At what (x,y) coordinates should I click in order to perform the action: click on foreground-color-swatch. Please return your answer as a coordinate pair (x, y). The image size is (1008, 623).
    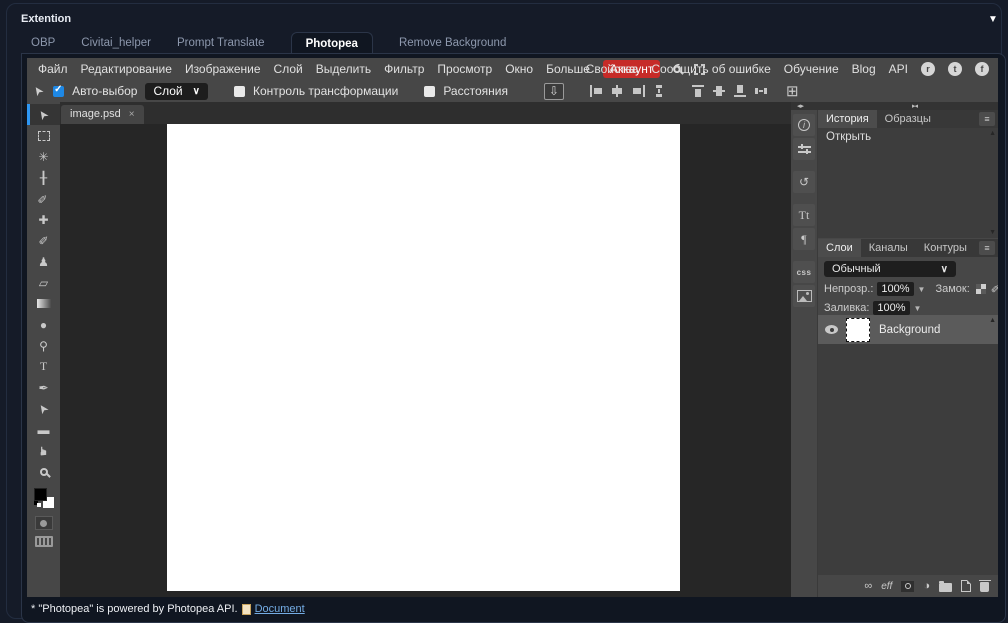
    Looking at the image, I should click on (40, 494).